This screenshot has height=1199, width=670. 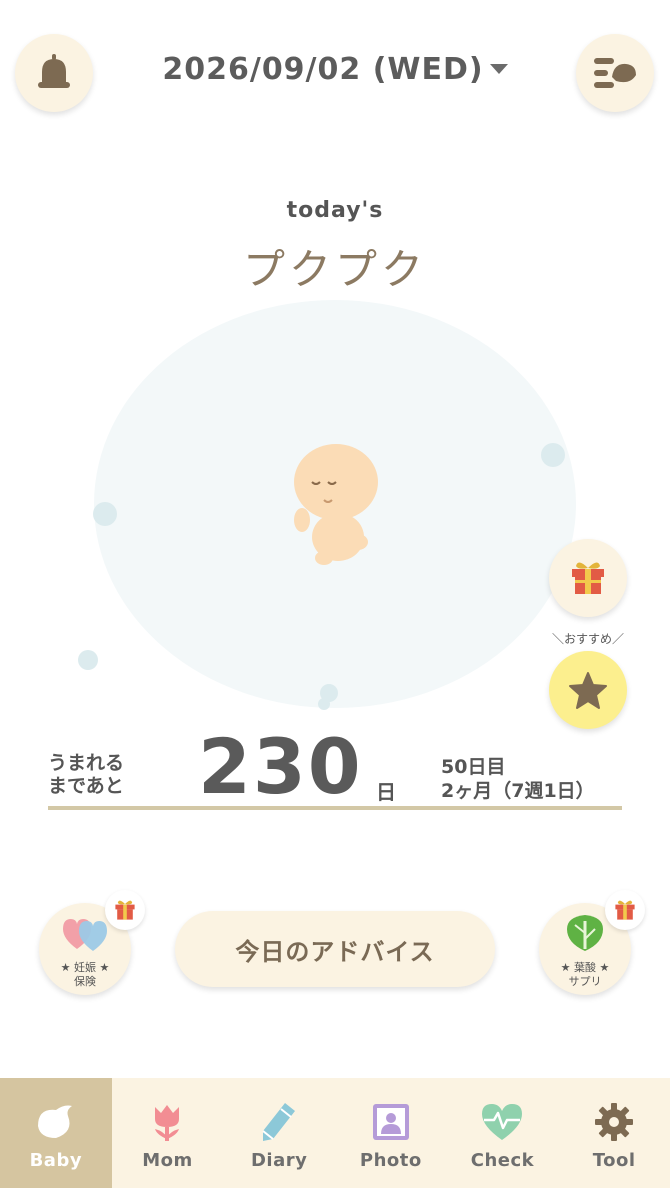 What do you see at coordinates (614, 1160) in the screenshot?
I see `tab-label: Tool` at bounding box center [614, 1160].